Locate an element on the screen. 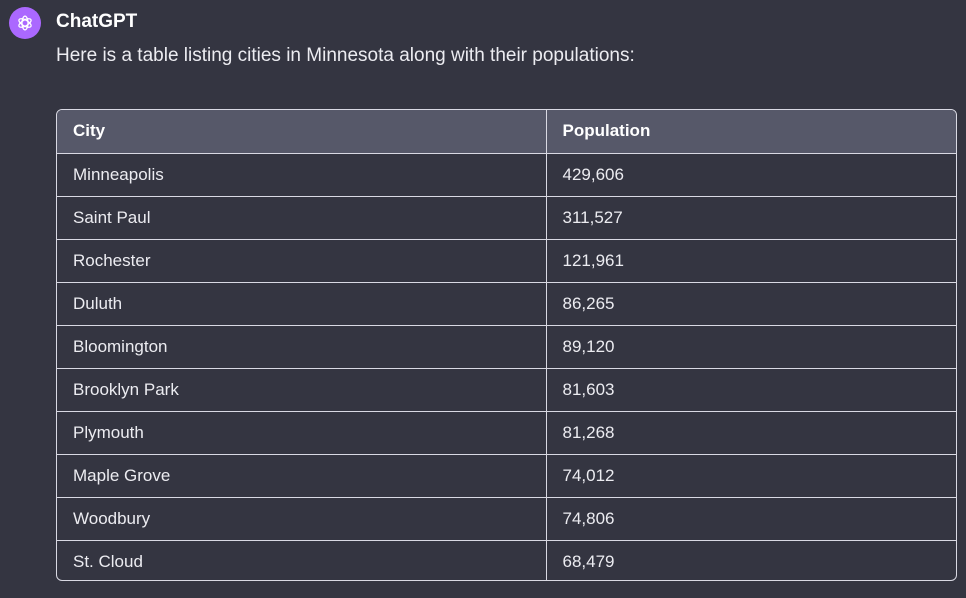 Image resolution: width=966 pixels, height=598 pixels. table-row: Woodbury 74,806 is located at coordinates (506, 518).